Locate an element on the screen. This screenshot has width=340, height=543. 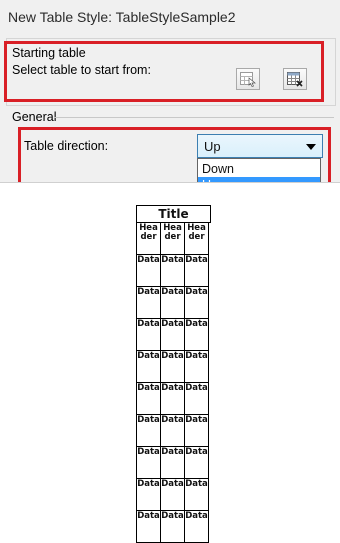
starting-table-label: Starting table is located at coordinates (49, 53).